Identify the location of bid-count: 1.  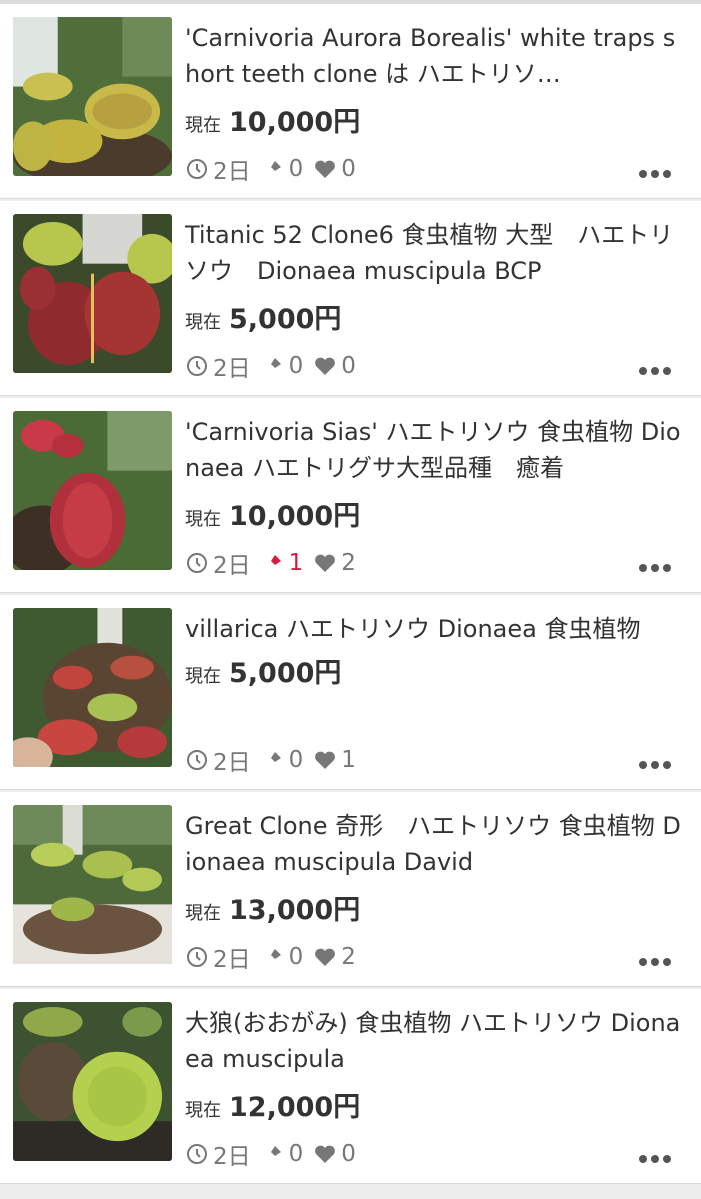
(296, 563).